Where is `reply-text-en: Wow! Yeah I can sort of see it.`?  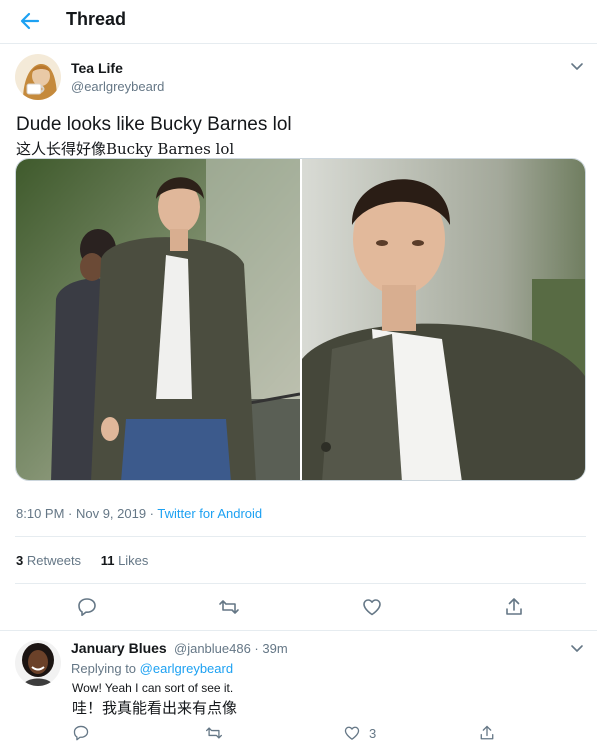
reply-text-en: Wow! Yeah I can sort of see it. is located at coordinates (153, 688).